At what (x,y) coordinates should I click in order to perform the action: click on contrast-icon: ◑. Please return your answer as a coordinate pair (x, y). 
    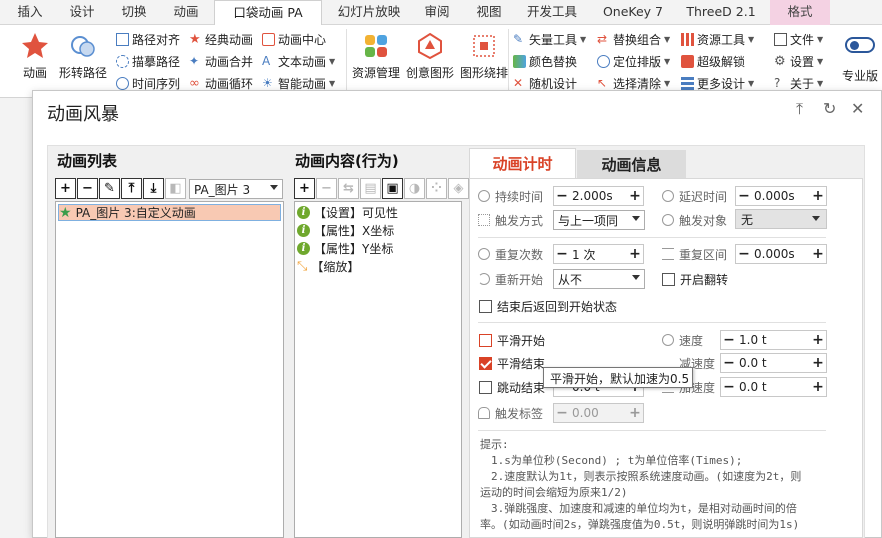
    Looking at the image, I should click on (414, 188).